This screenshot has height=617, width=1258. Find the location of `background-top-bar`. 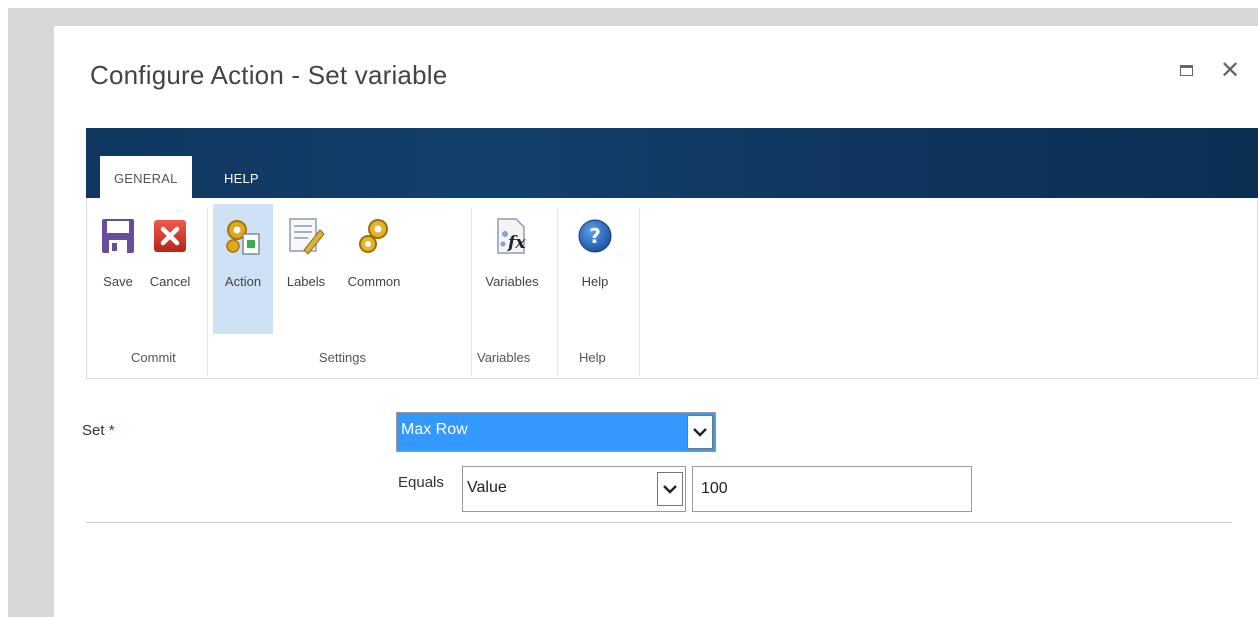

background-top-bar is located at coordinates (633, 17).